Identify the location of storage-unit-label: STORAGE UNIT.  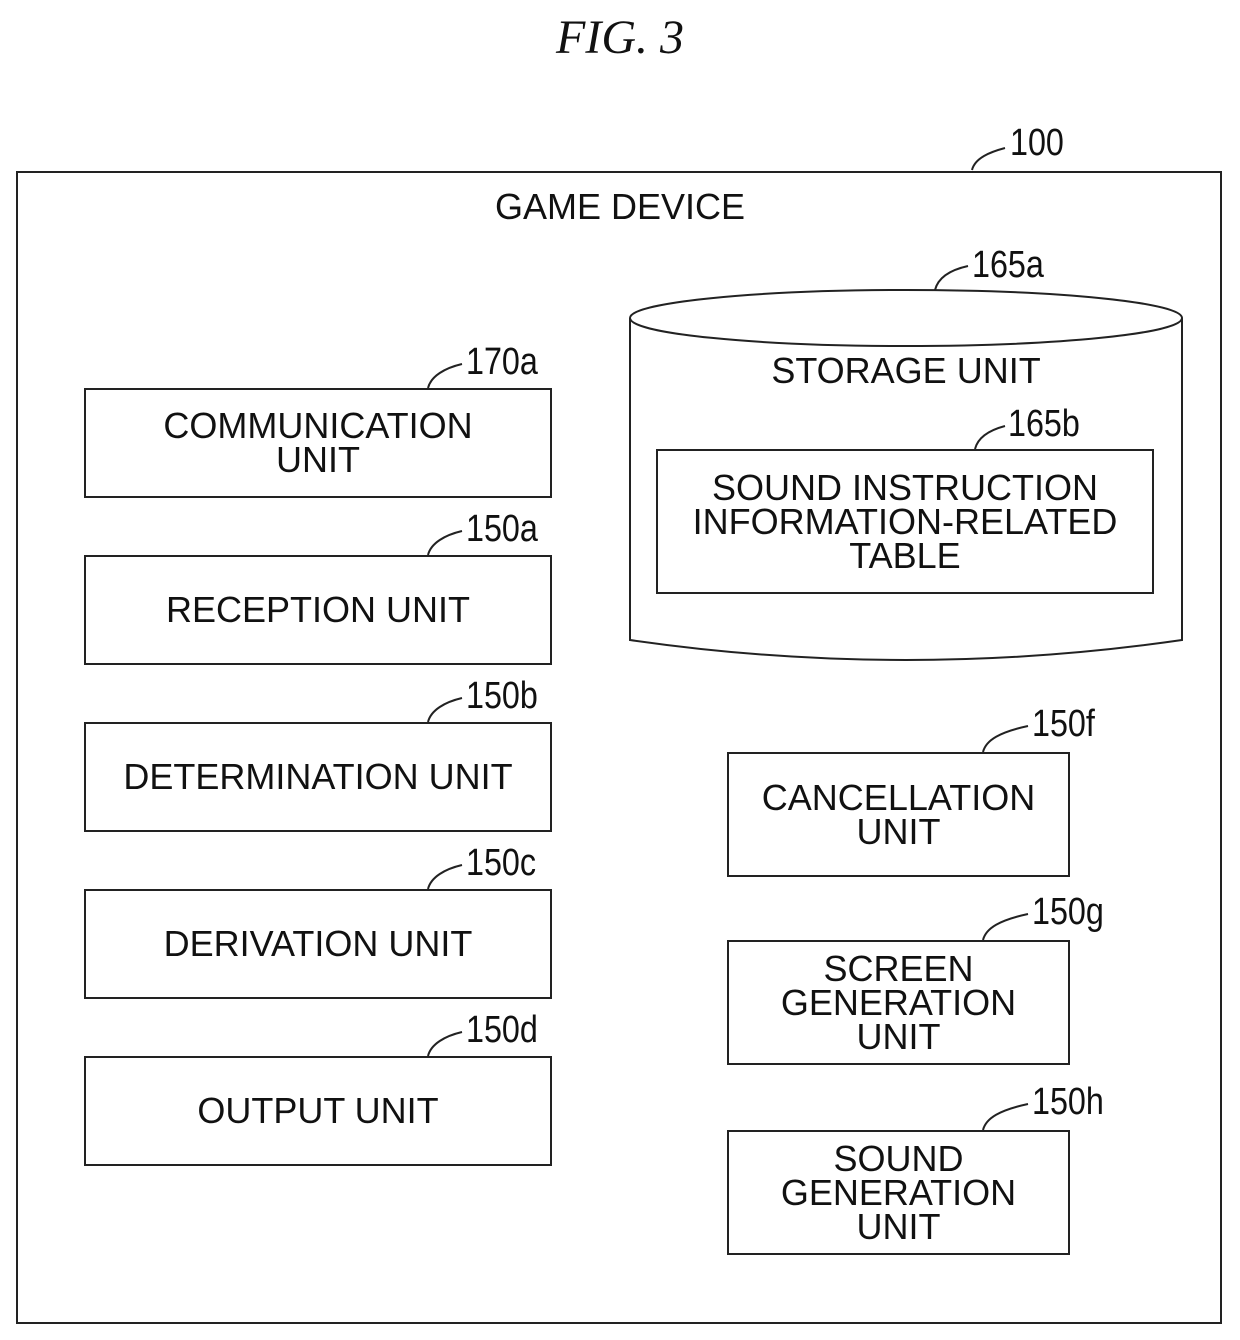
(906, 370).